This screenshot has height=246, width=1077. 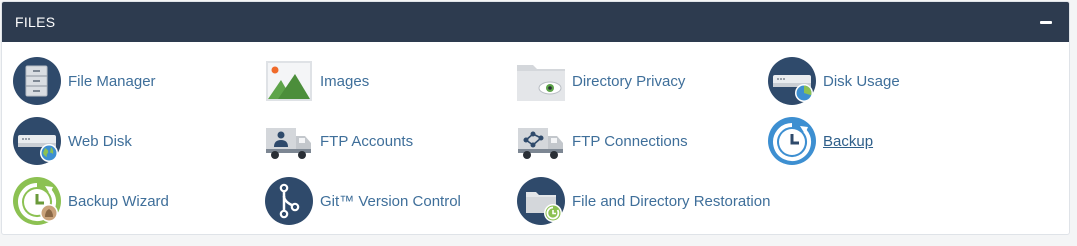 What do you see at coordinates (367, 141) in the screenshot?
I see `item-label: FTP Accounts` at bounding box center [367, 141].